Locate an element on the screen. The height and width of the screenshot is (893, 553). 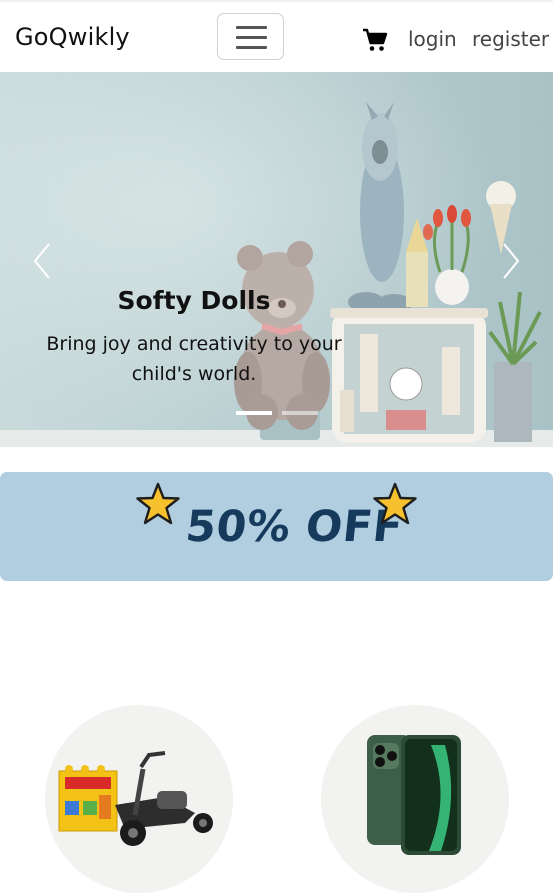
product-card-phone is located at coordinates (415, 799).